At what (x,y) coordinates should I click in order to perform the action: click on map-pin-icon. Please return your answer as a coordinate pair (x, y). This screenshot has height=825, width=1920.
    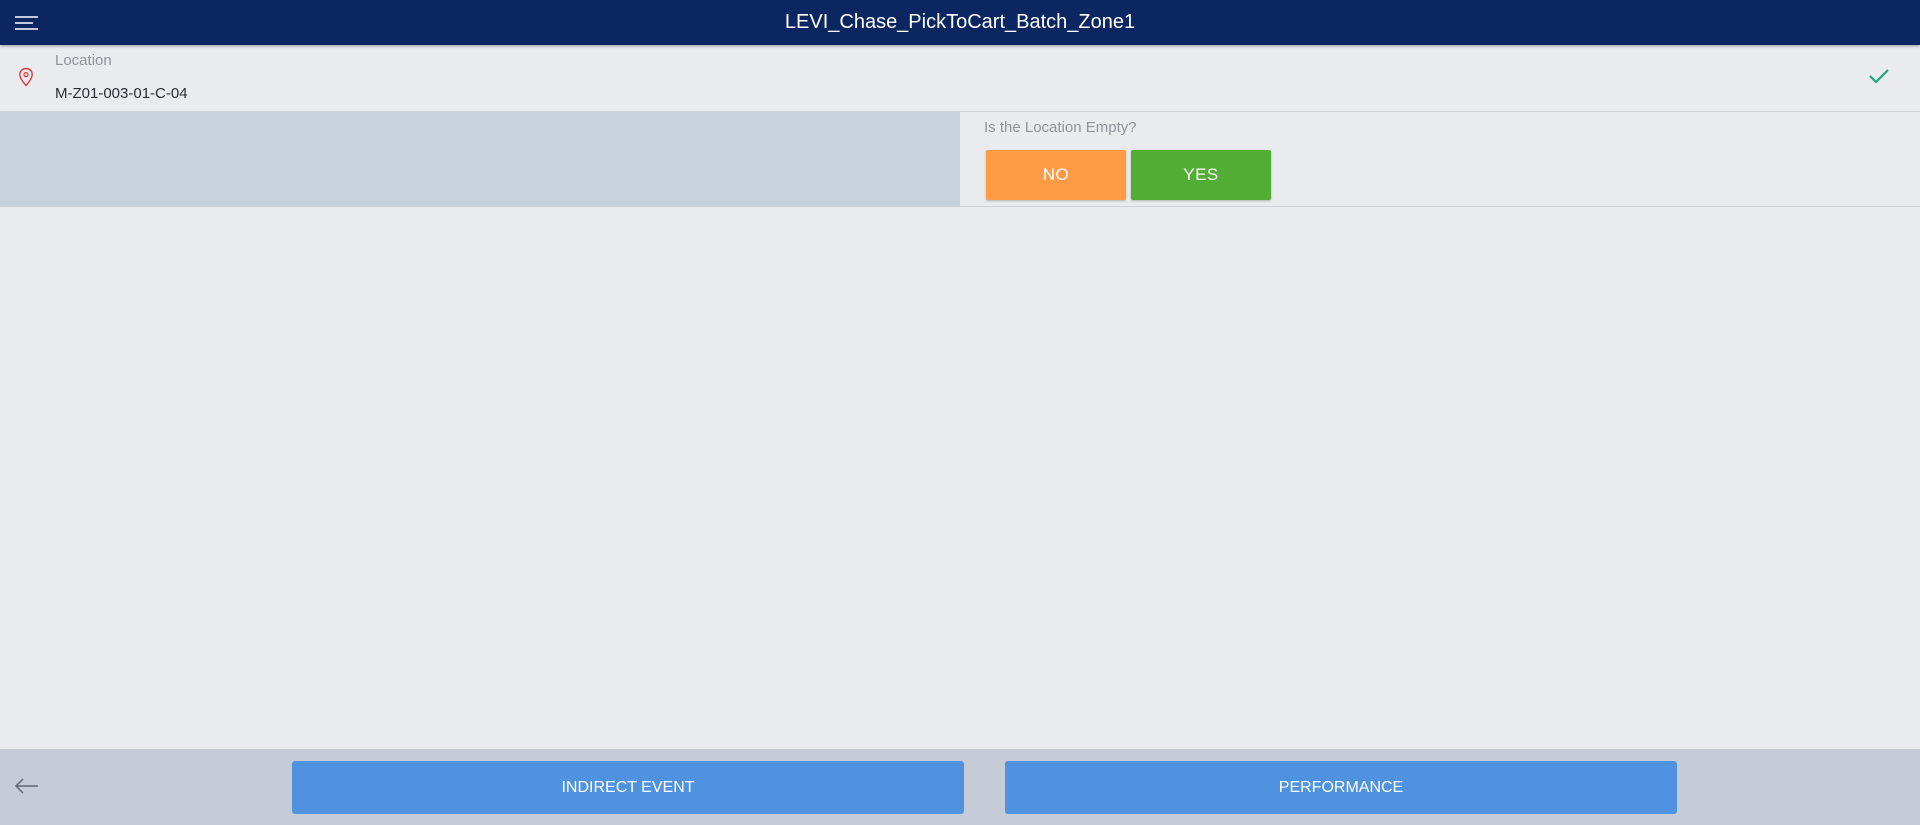
    Looking at the image, I should click on (26, 77).